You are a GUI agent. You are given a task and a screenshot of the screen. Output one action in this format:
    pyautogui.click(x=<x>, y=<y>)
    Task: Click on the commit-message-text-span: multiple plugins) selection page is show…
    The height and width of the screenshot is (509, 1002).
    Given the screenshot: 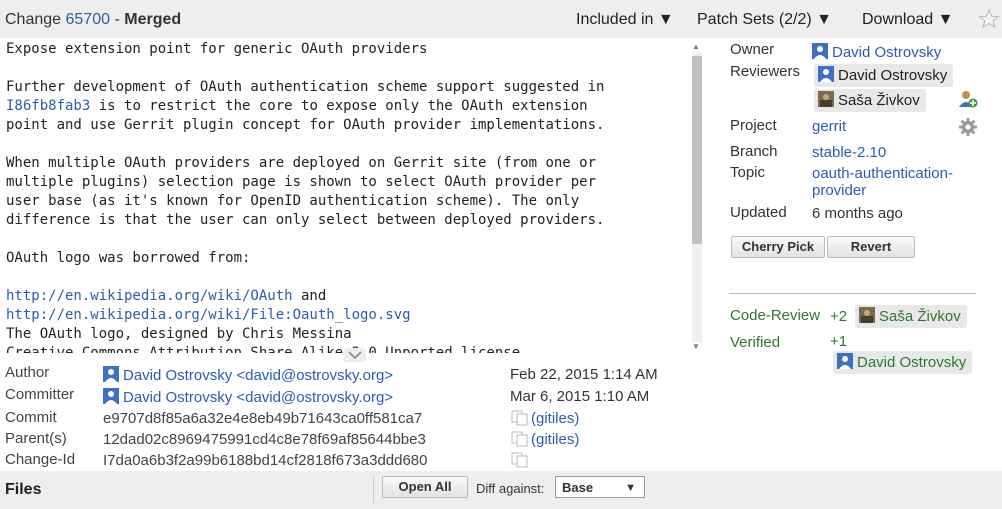 What is the action you would take?
    pyautogui.click(x=301, y=182)
    